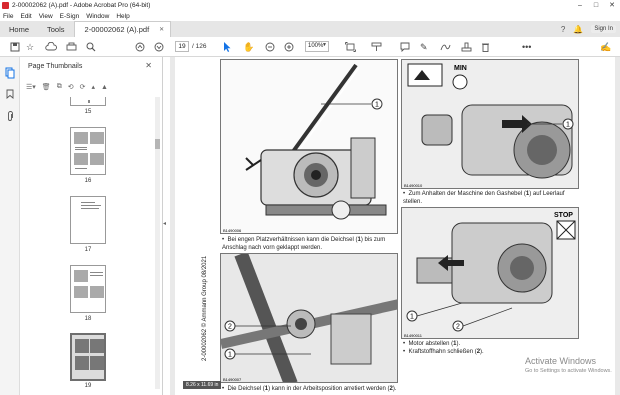 Image resolution: width=620 pixels, height=395 pixels. Describe the element at coordinates (412, 317) in the screenshot. I see `callout-1d-label: 1` at that location.